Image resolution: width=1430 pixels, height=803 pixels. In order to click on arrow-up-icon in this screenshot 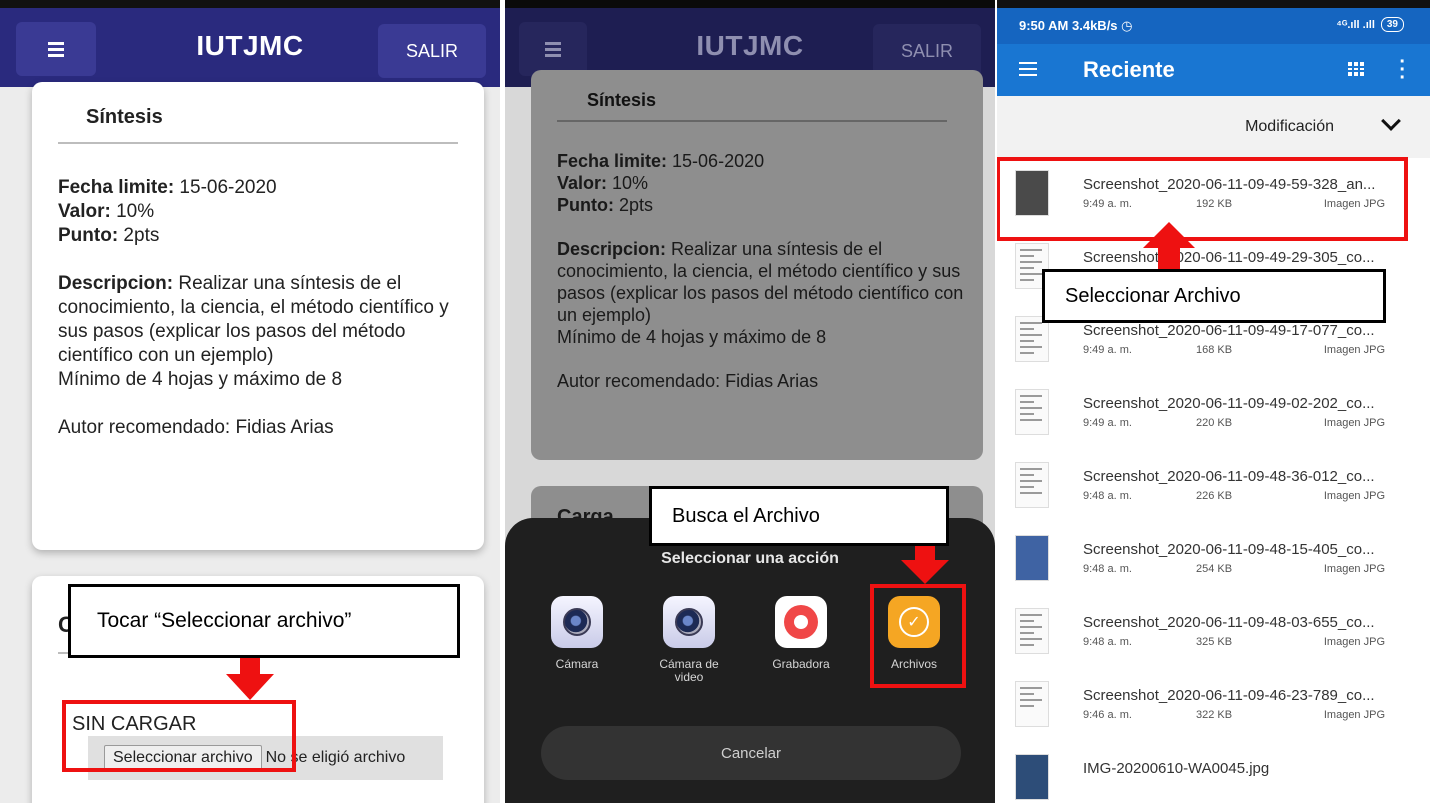, I will do `click(1169, 235)`.